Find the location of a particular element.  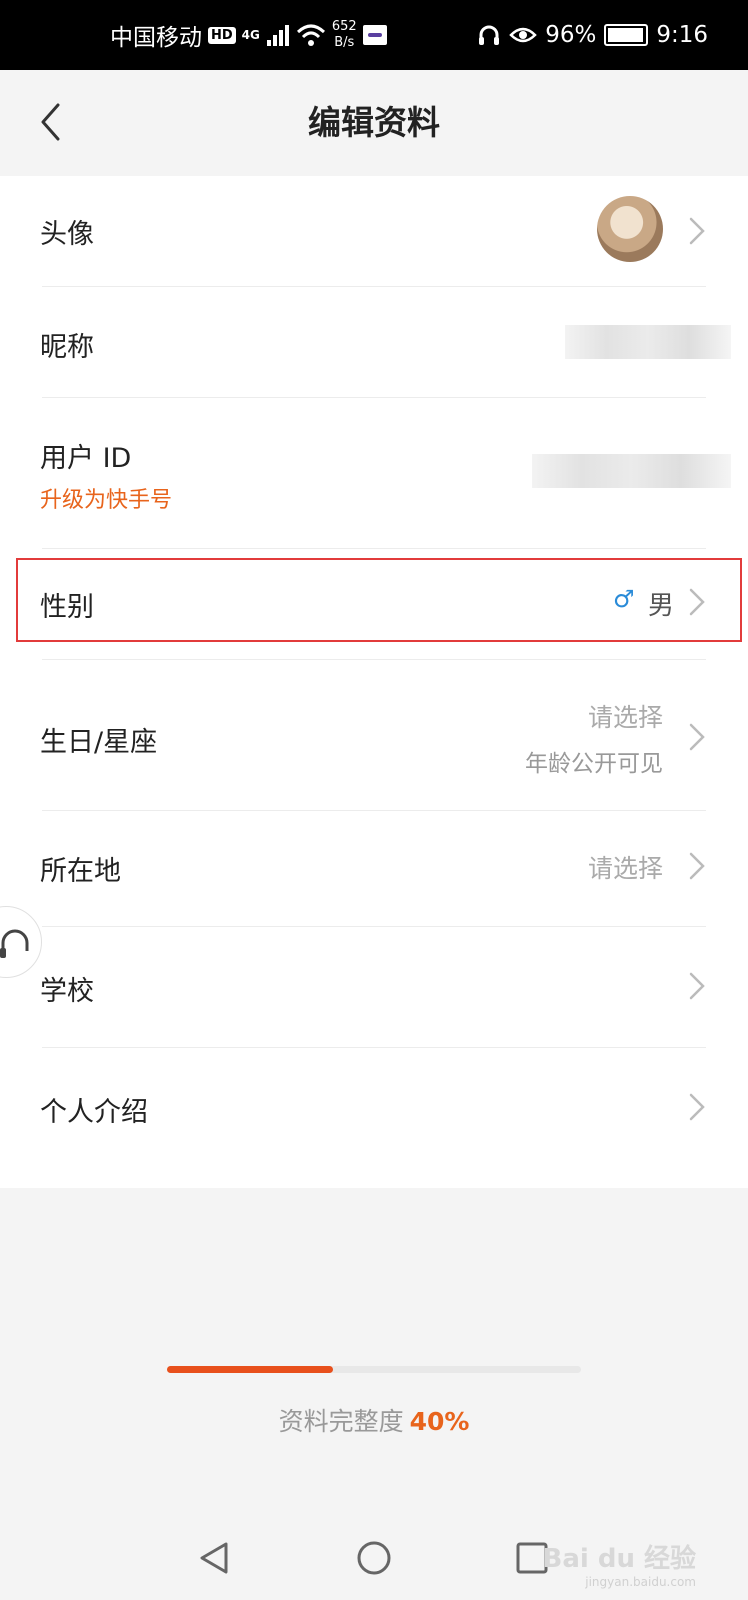

battery-percent: 96% is located at coordinates (571, 35).